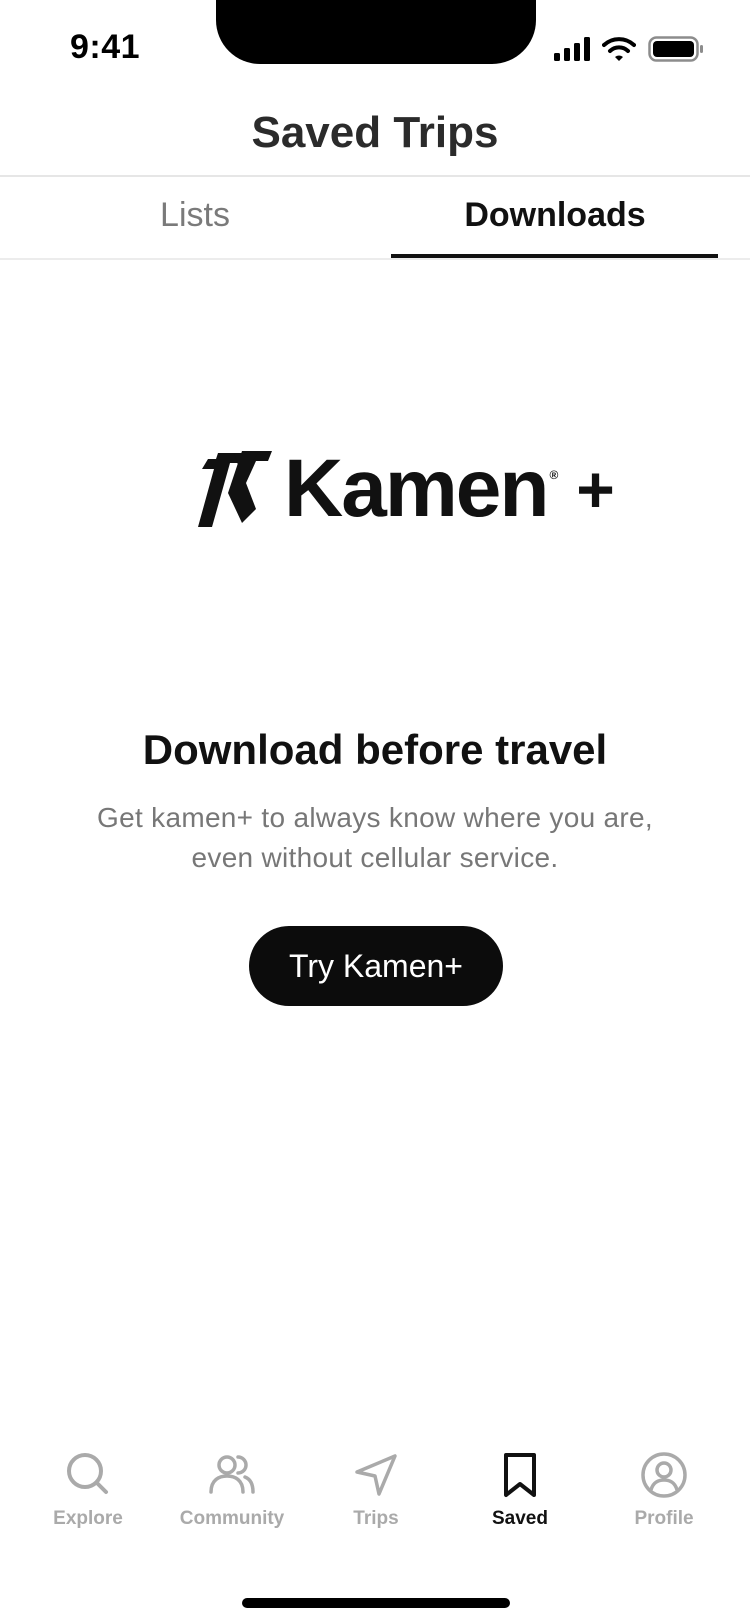  What do you see at coordinates (87, 1473) in the screenshot?
I see `search-icon` at bounding box center [87, 1473].